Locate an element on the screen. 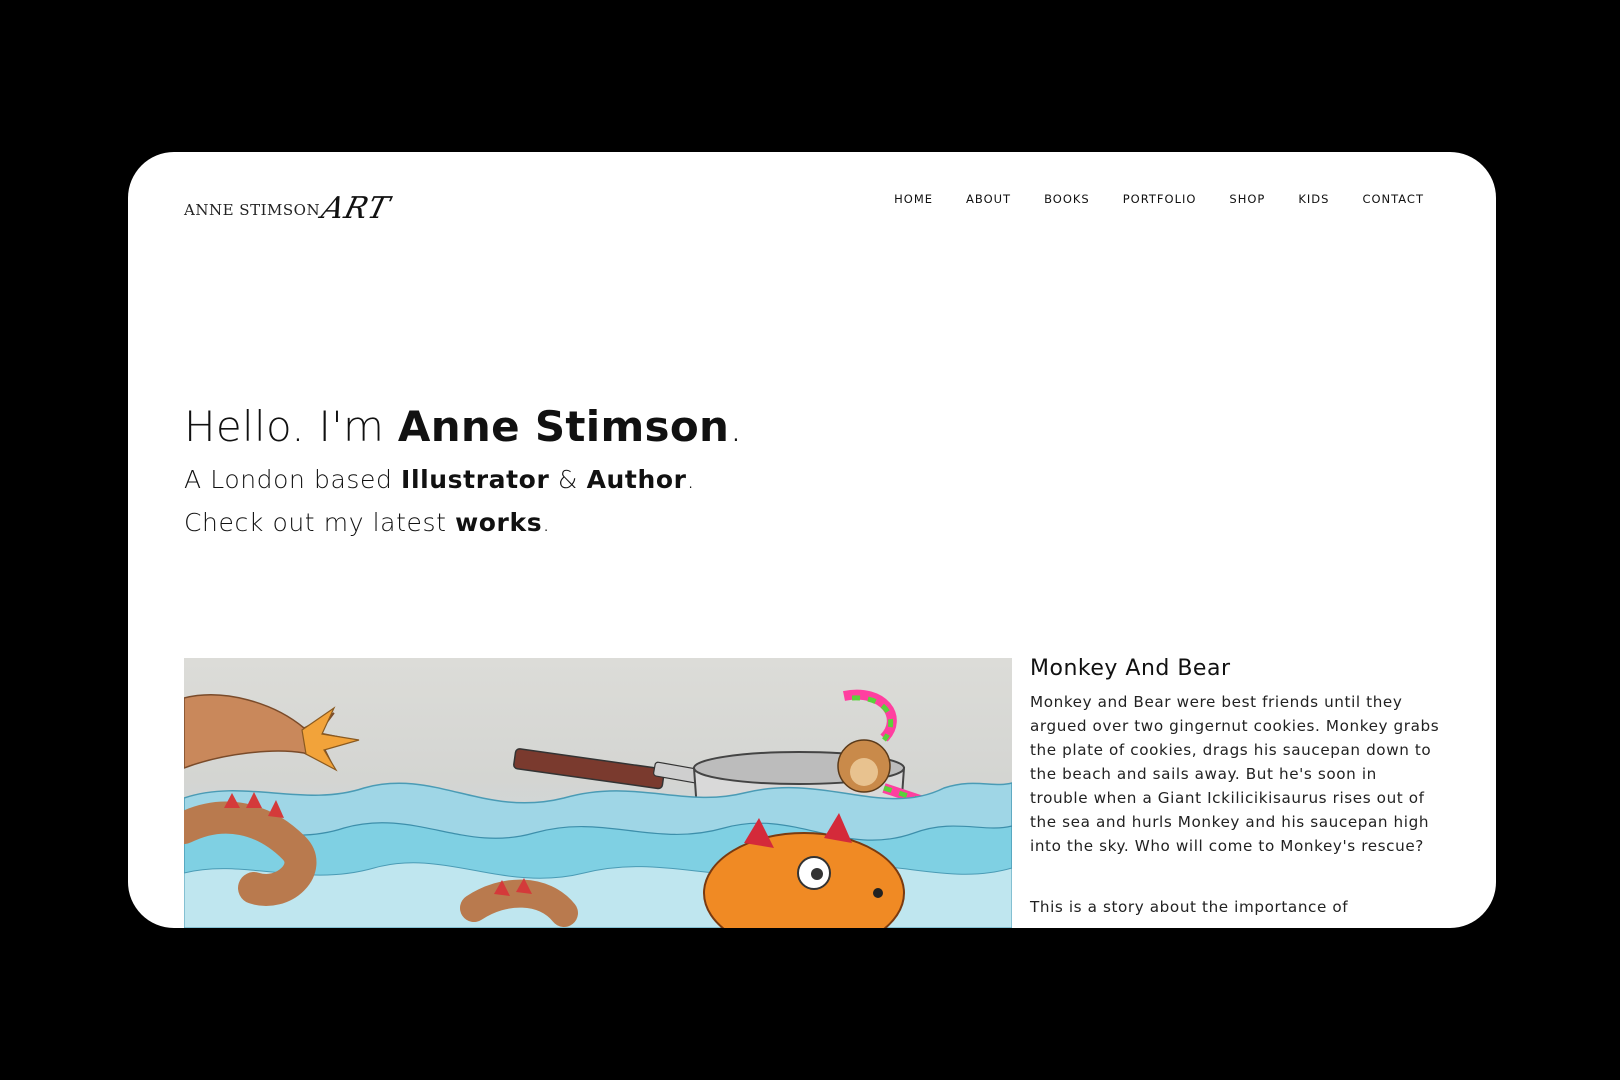  tagline-ampersand: & is located at coordinates (568, 480).